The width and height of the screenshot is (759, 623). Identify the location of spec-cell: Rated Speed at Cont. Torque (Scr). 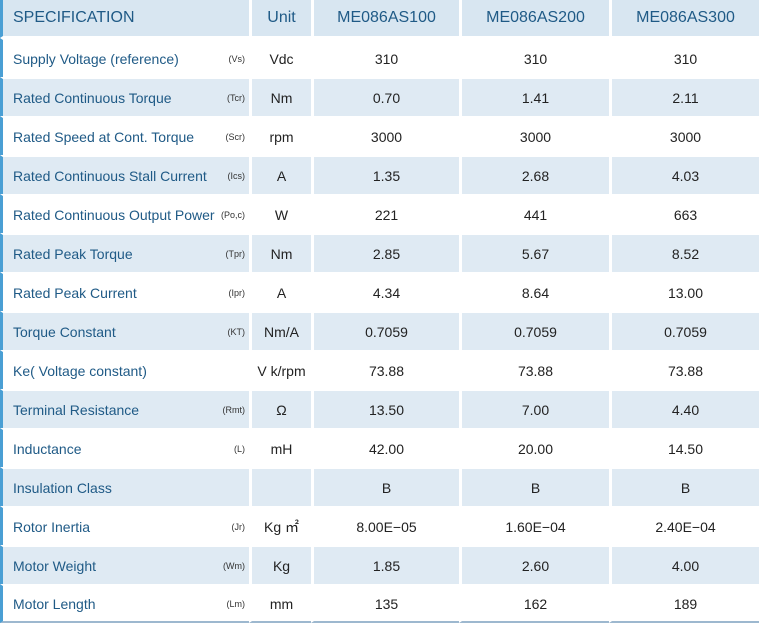
(124, 135).